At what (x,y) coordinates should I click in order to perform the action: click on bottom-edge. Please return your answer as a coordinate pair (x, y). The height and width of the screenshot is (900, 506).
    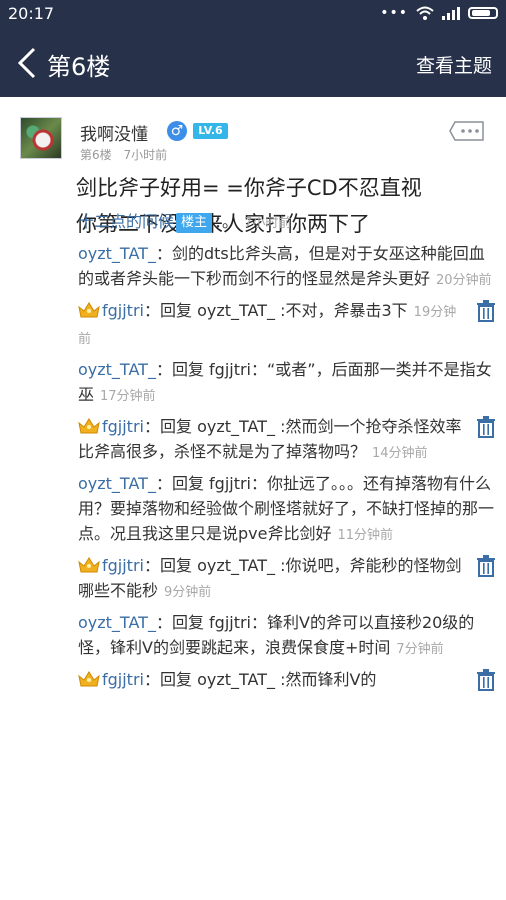
    Looking at the image, I should click on (253, 892).